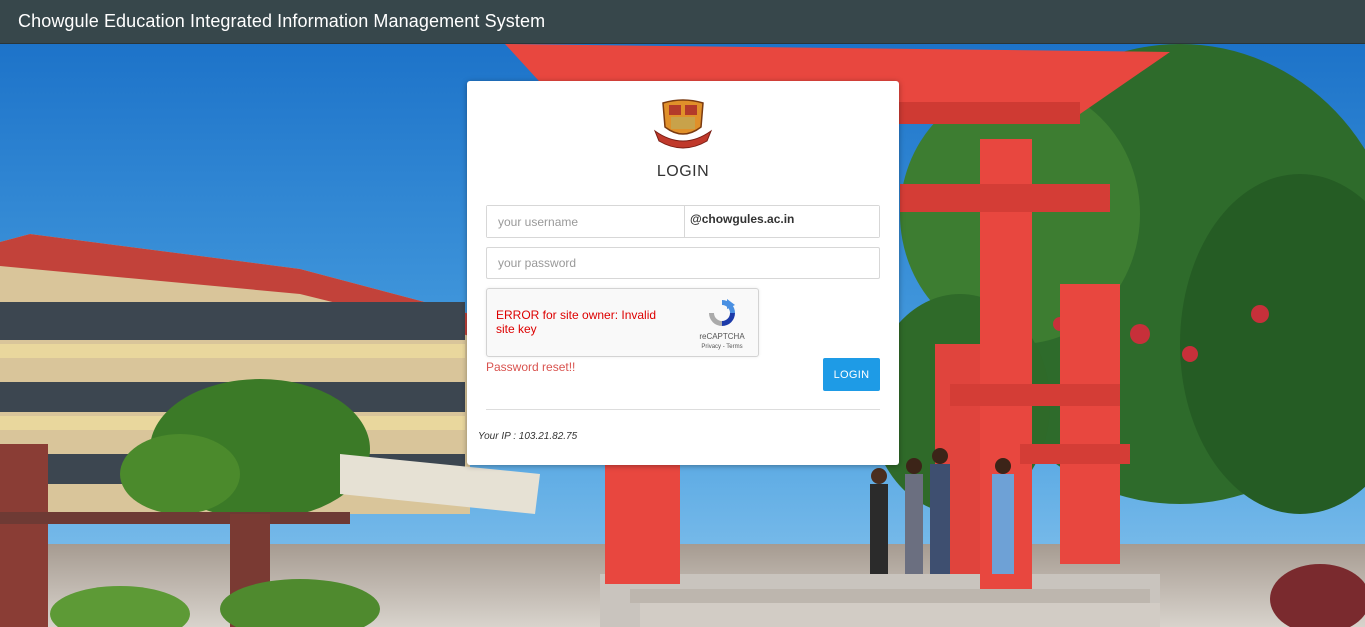 The height and width of the screenshot is (627, 1365). Describe the element at coordinates (851, 374) in the screenshot. I see `login-button: LOGIN` at that location.